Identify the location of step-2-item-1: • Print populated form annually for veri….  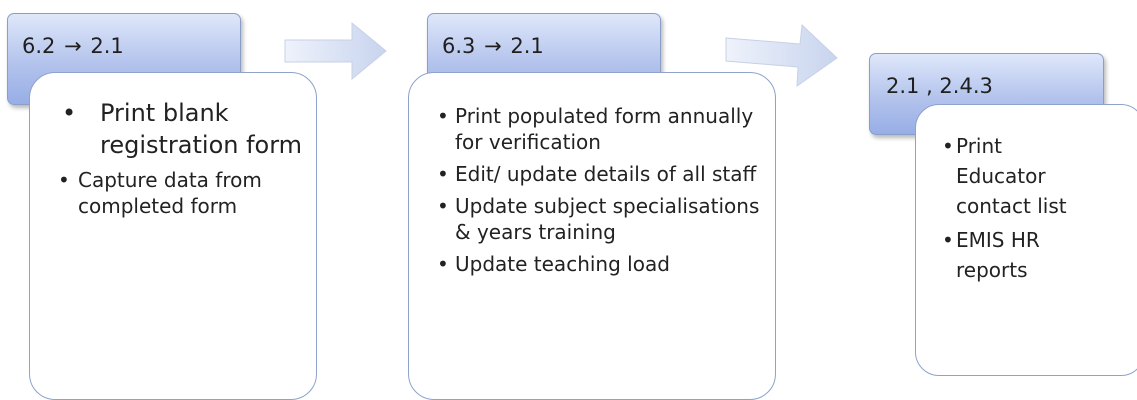
(603, 129).